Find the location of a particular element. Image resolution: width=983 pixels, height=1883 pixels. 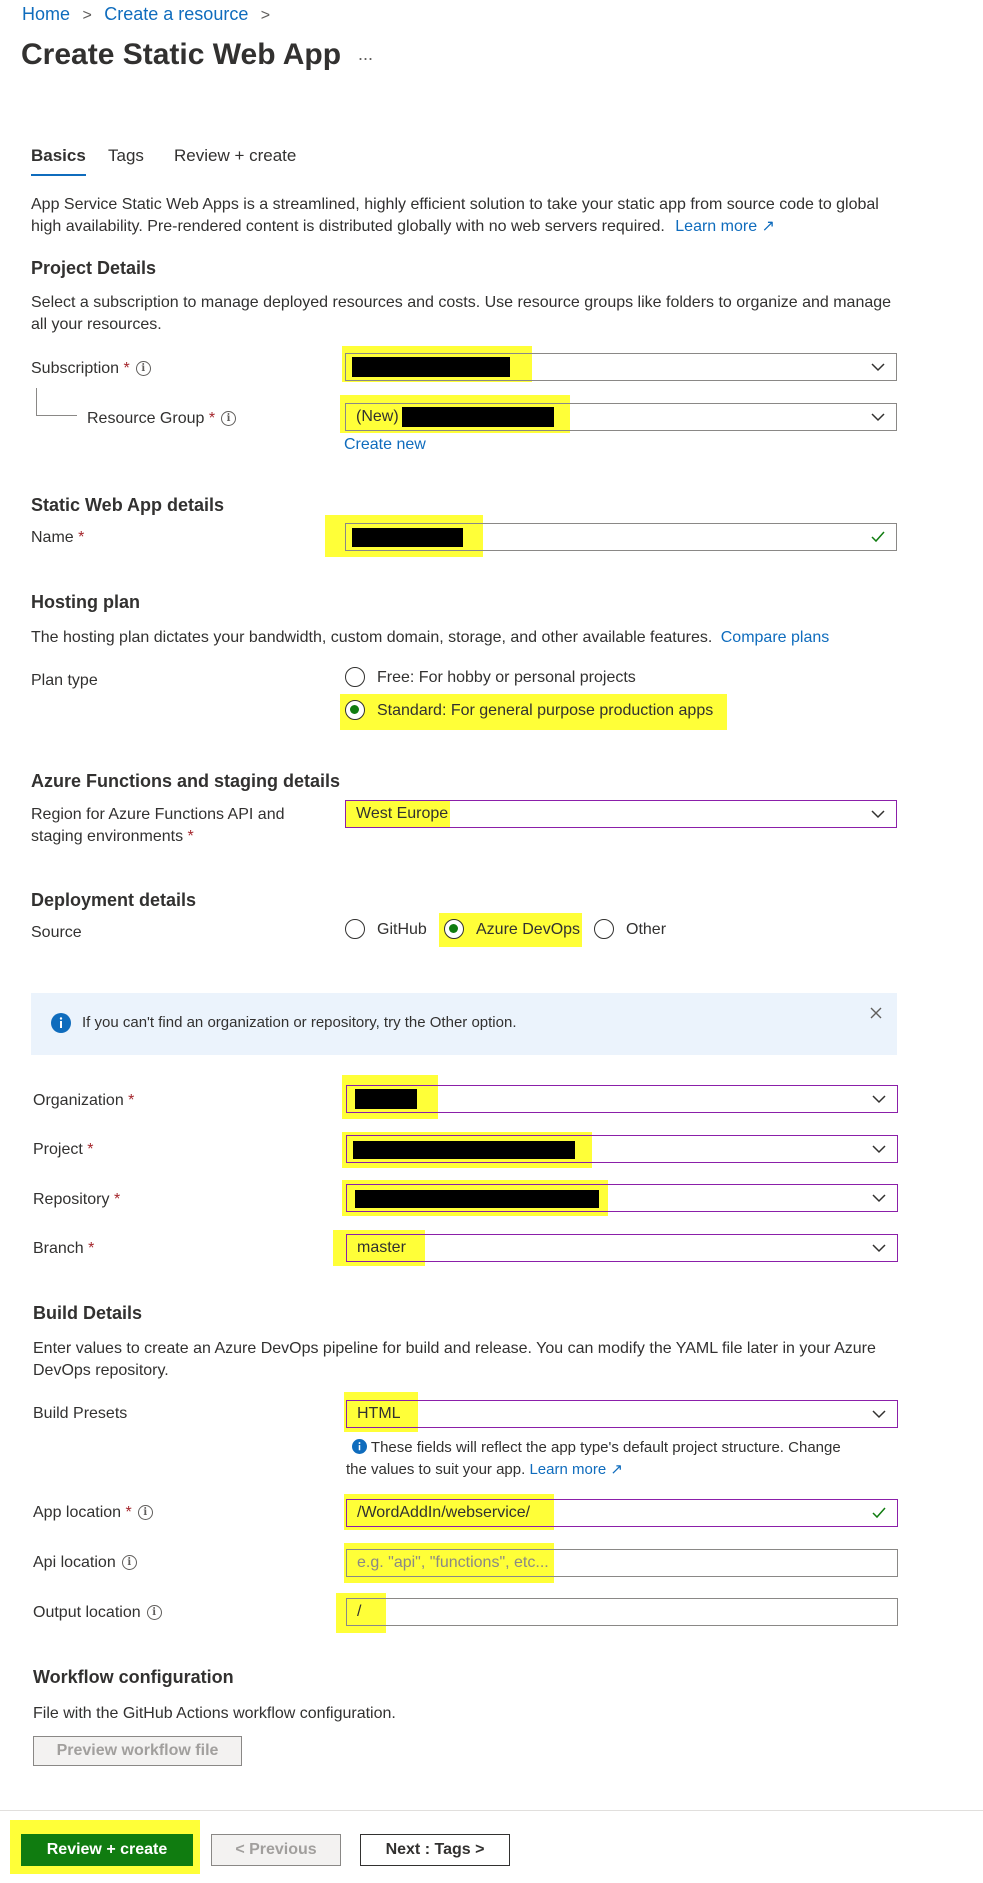

source-label: Source is located at coordinates (56, 932).